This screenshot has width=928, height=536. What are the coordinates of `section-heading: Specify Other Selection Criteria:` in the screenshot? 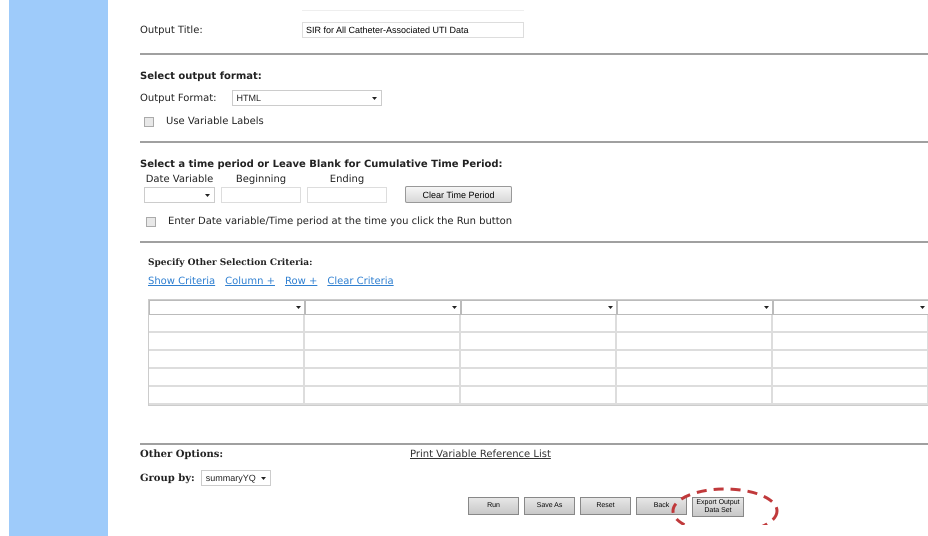 It's located at (231, 263).